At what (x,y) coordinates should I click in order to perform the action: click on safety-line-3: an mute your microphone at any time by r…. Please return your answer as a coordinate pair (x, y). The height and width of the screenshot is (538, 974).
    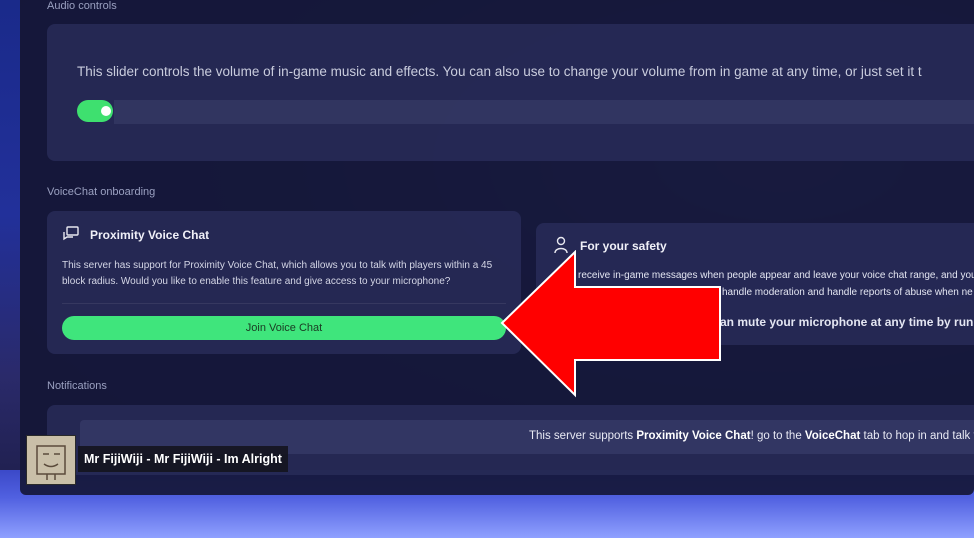
    Looking at the image, I should click on (847, 322).